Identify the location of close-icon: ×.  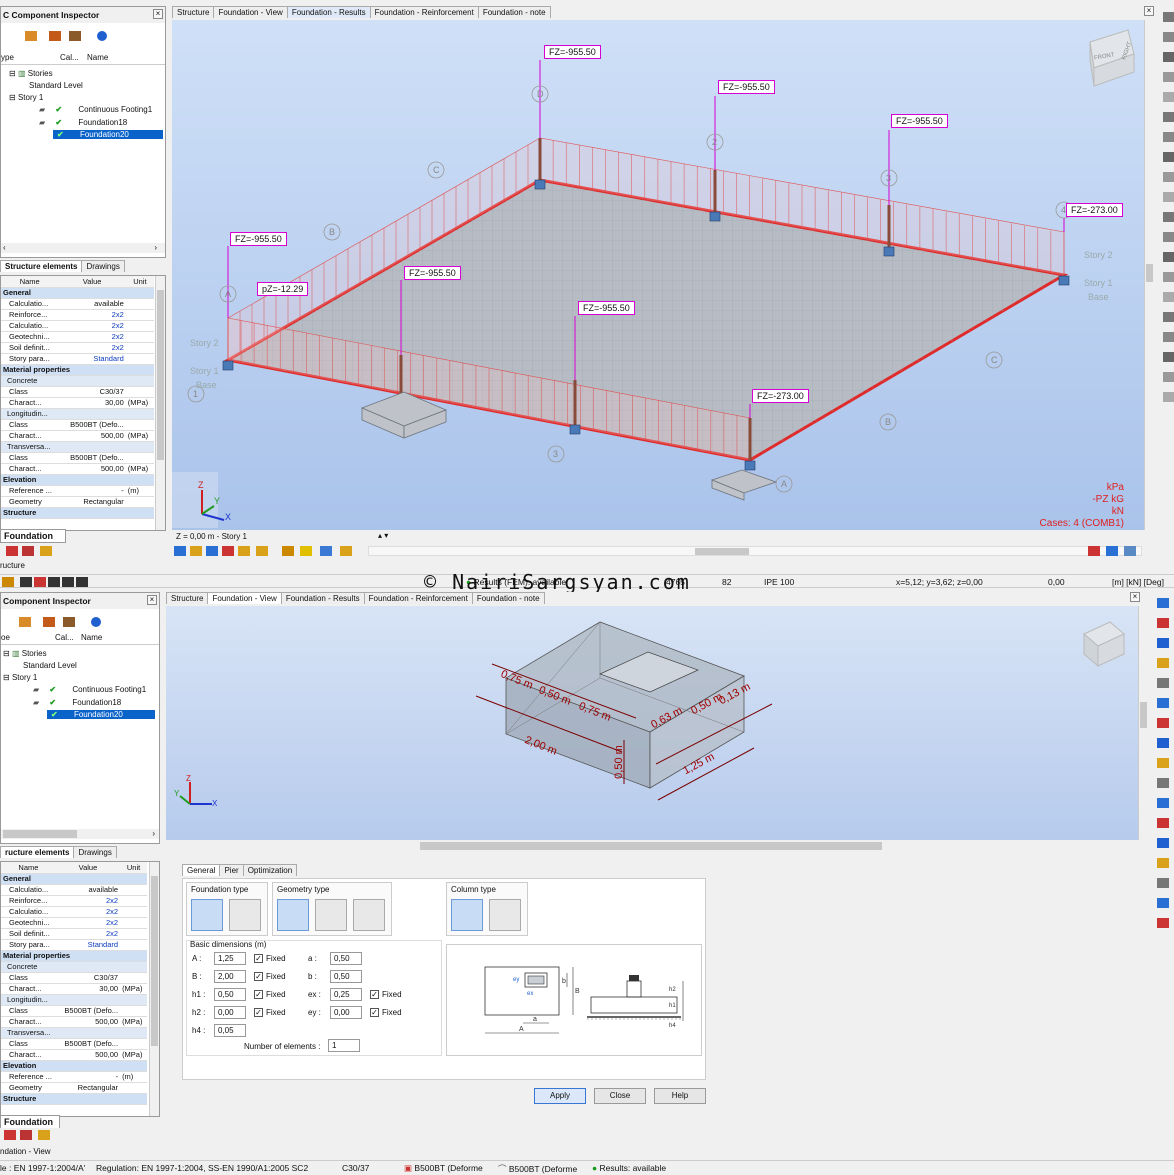
(158, 14).